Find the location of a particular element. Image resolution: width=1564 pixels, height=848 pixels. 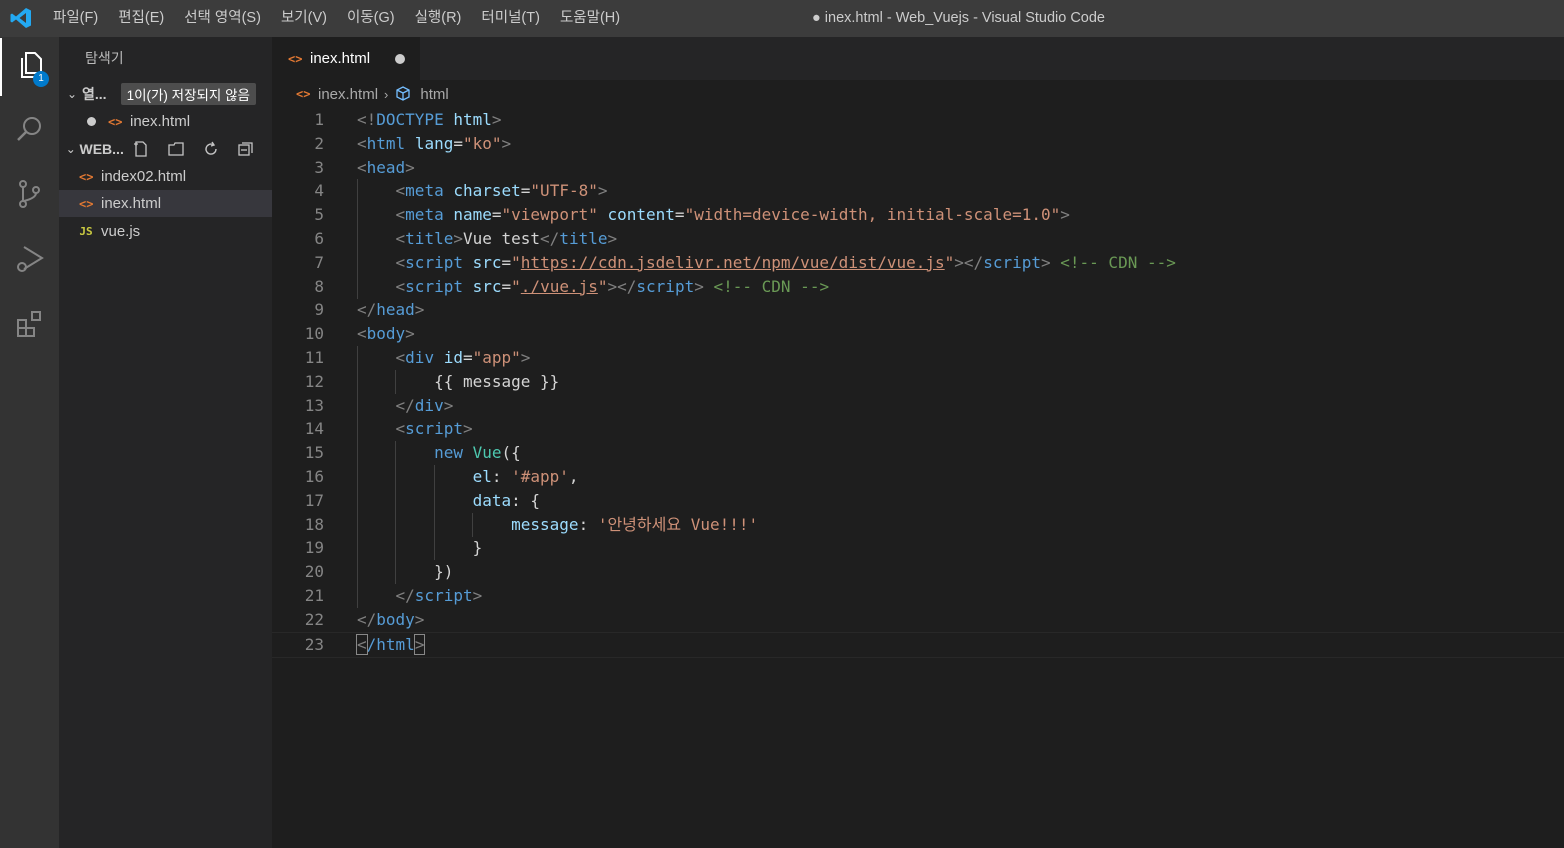

menu-file: 파일(F) is located at coordinates (75, 18).